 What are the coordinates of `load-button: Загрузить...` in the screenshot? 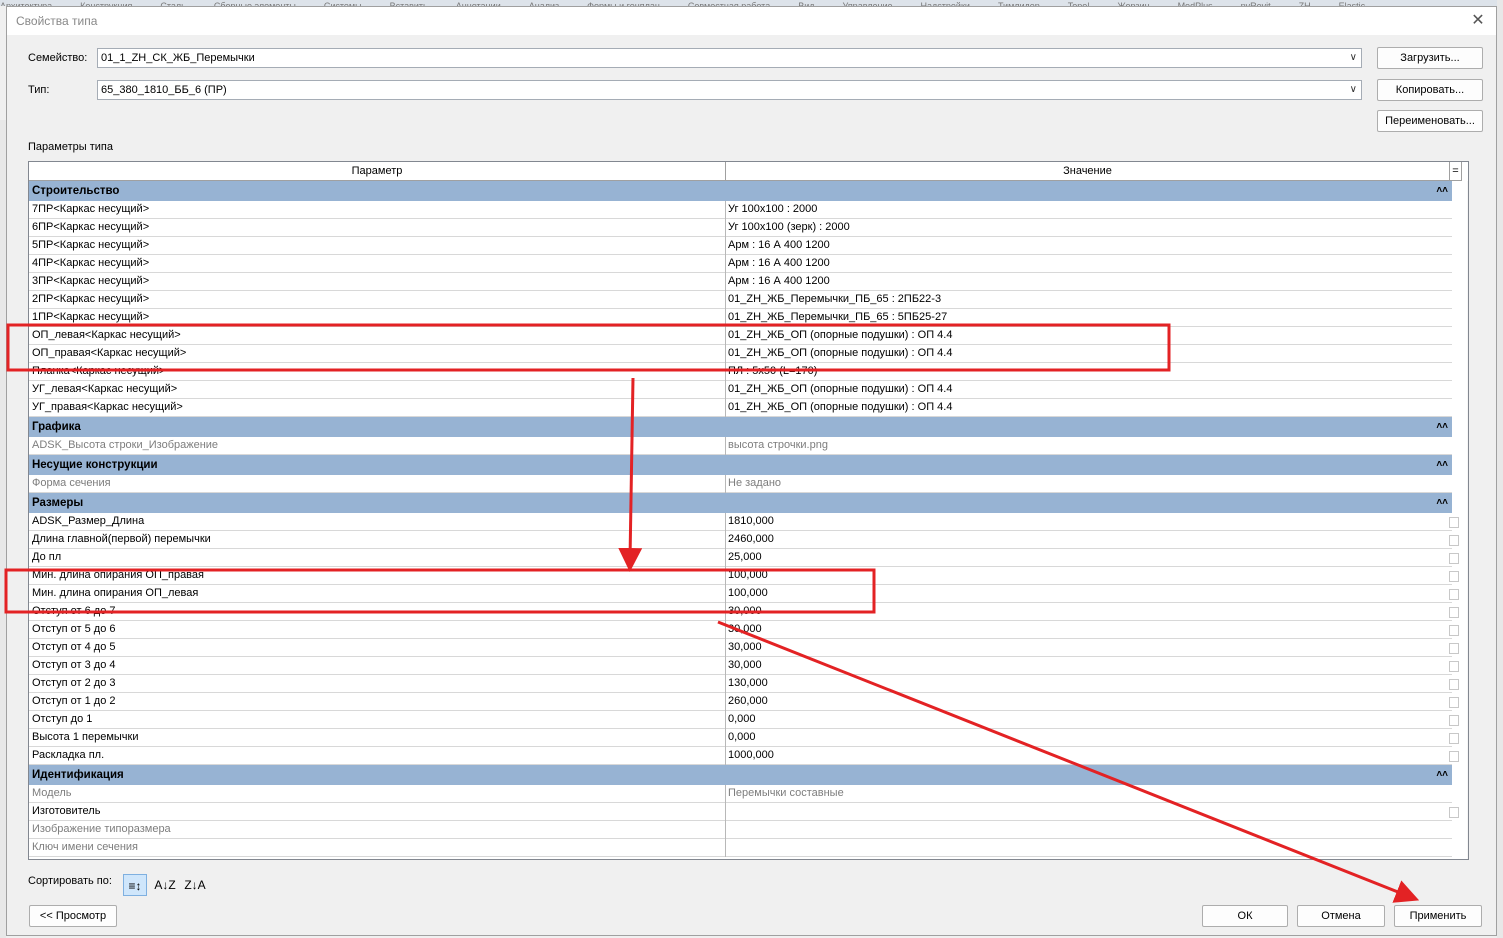 It's located at (1430, 58).